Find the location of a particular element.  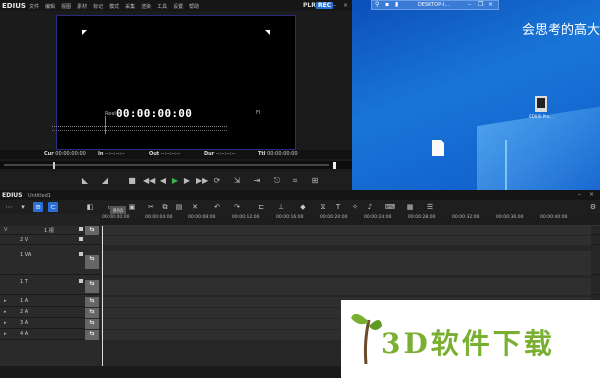

mode-icon: ⋯ is located at coordinates (9, 207).